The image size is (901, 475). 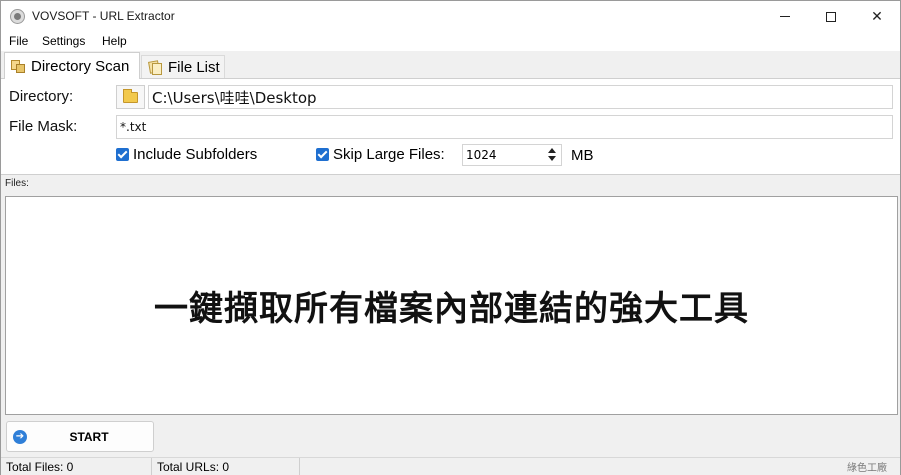 I want to click on minimize-button, so click(x=785, y=16).